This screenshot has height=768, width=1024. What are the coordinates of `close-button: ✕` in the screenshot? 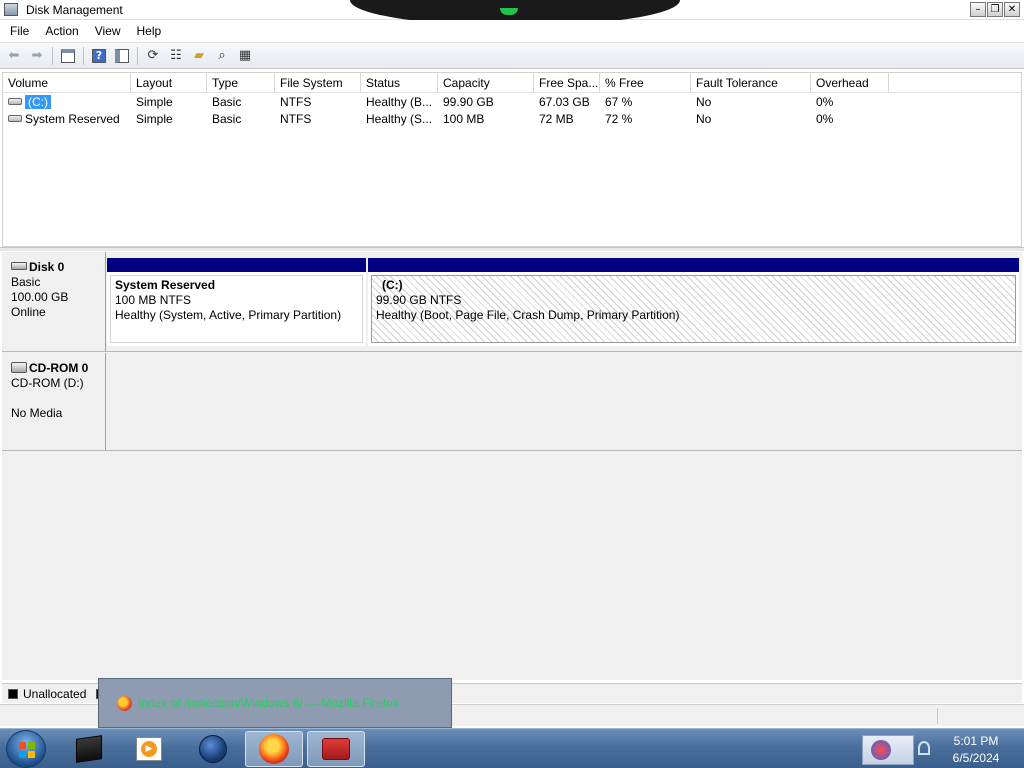 It's located at (1012, 9).